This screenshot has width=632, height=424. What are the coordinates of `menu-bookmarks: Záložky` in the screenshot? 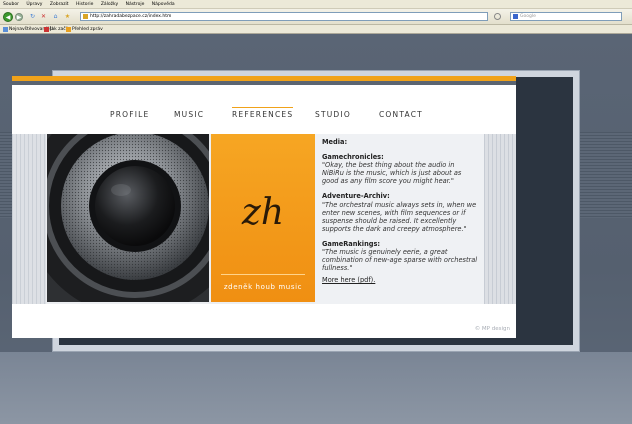 It's located at (109, 4).